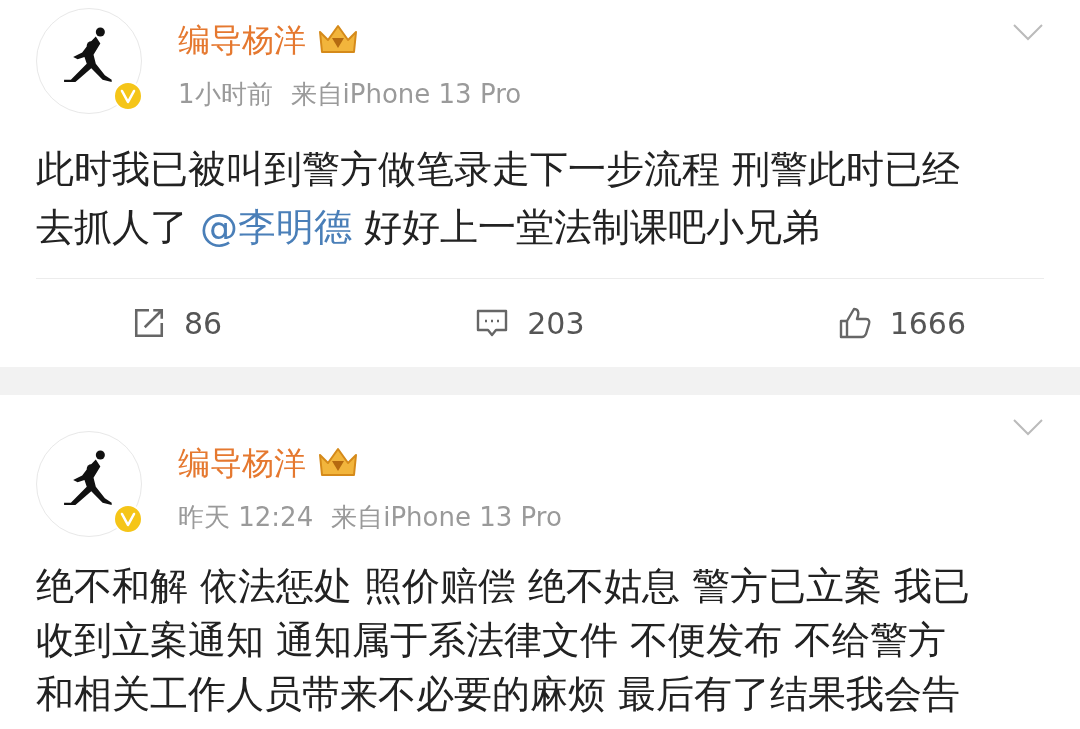 Image resolution: width=1080 pixels, height=729 pixels. I want to click on post-text-line: 绝不和解 依法惩处 照价赔偿 绝不姑息 警方已立案 我已, so click(503, 586).